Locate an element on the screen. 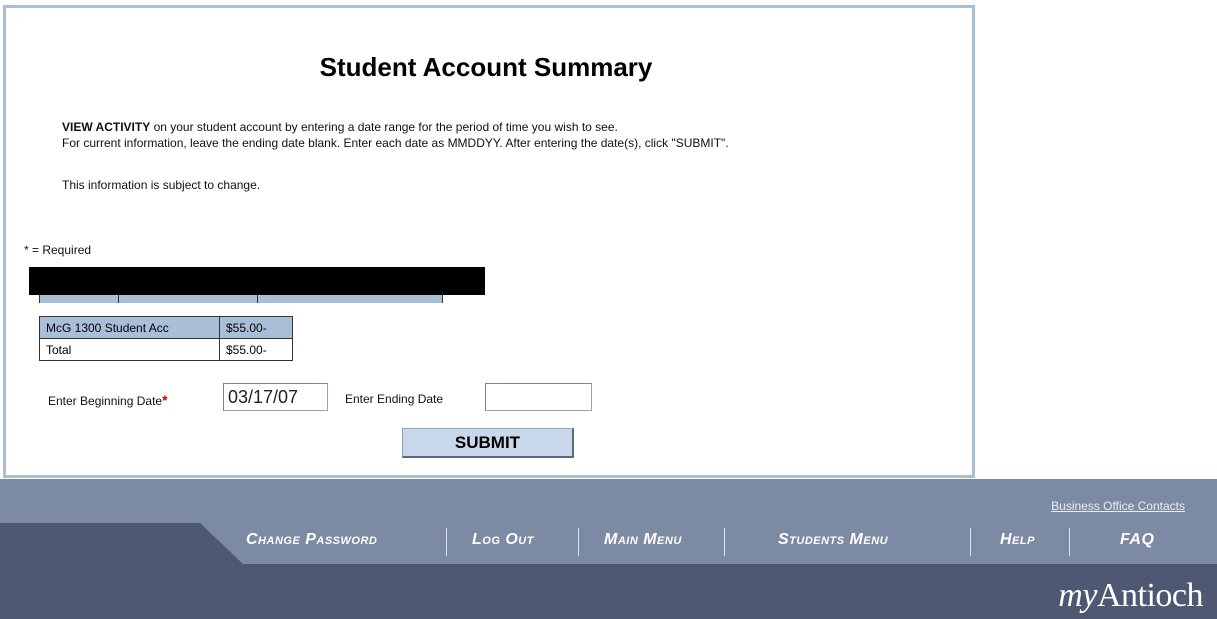 This screenshot has width=1217, height=619. required-star: * is located at coordinates (165, 400).